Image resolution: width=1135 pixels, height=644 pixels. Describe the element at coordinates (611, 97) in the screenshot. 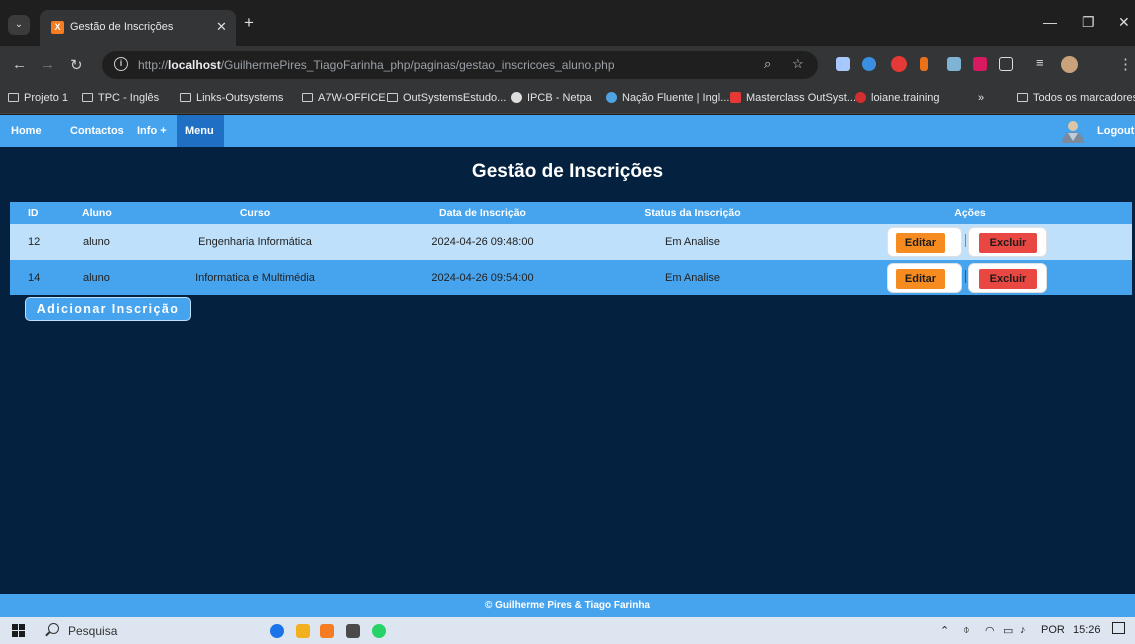

I see `nacao-fluente-icon` at that location.